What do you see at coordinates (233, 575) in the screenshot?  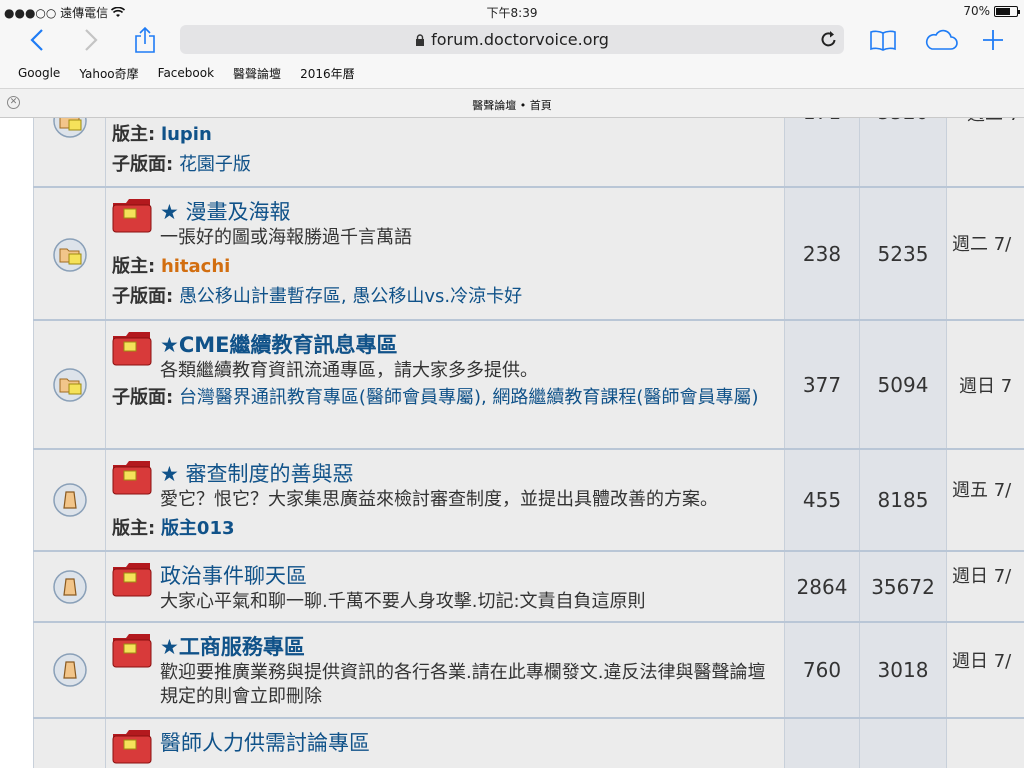 I see `forum-title: 政治事件聊天區` at bounding box center [233, 575].